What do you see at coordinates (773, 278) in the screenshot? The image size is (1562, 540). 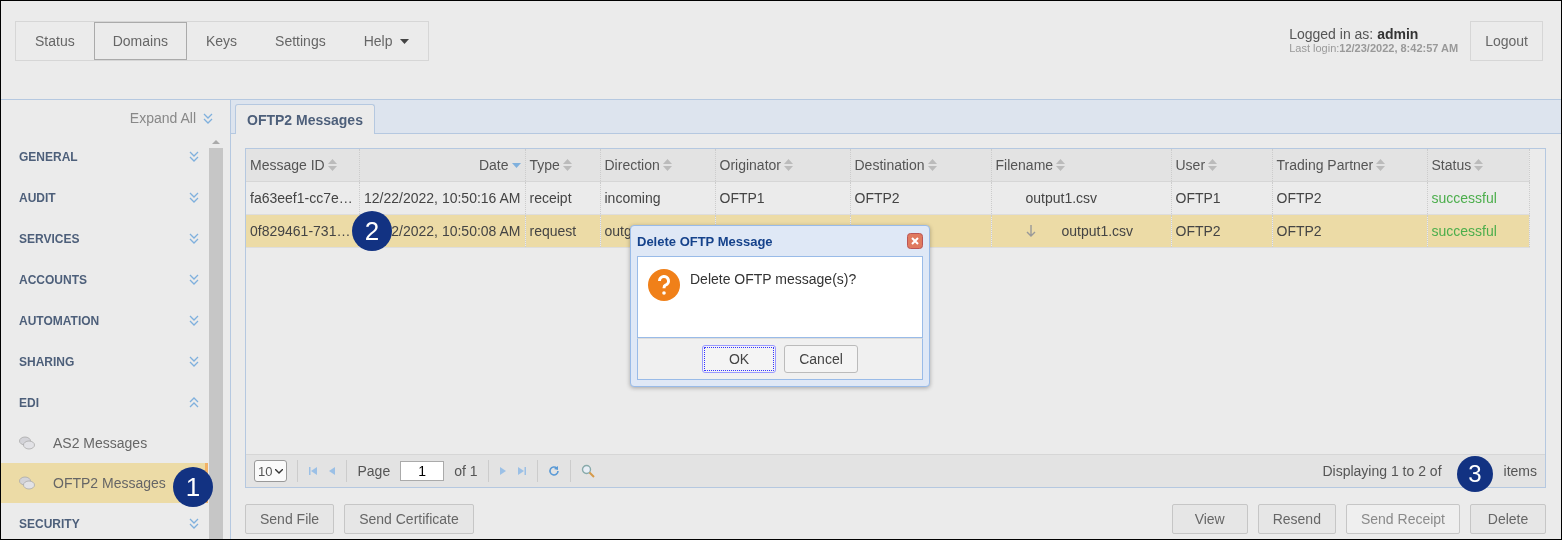 I see `dialog-message: Delete OFTP message(s)?` at bounding box center [773, 278].